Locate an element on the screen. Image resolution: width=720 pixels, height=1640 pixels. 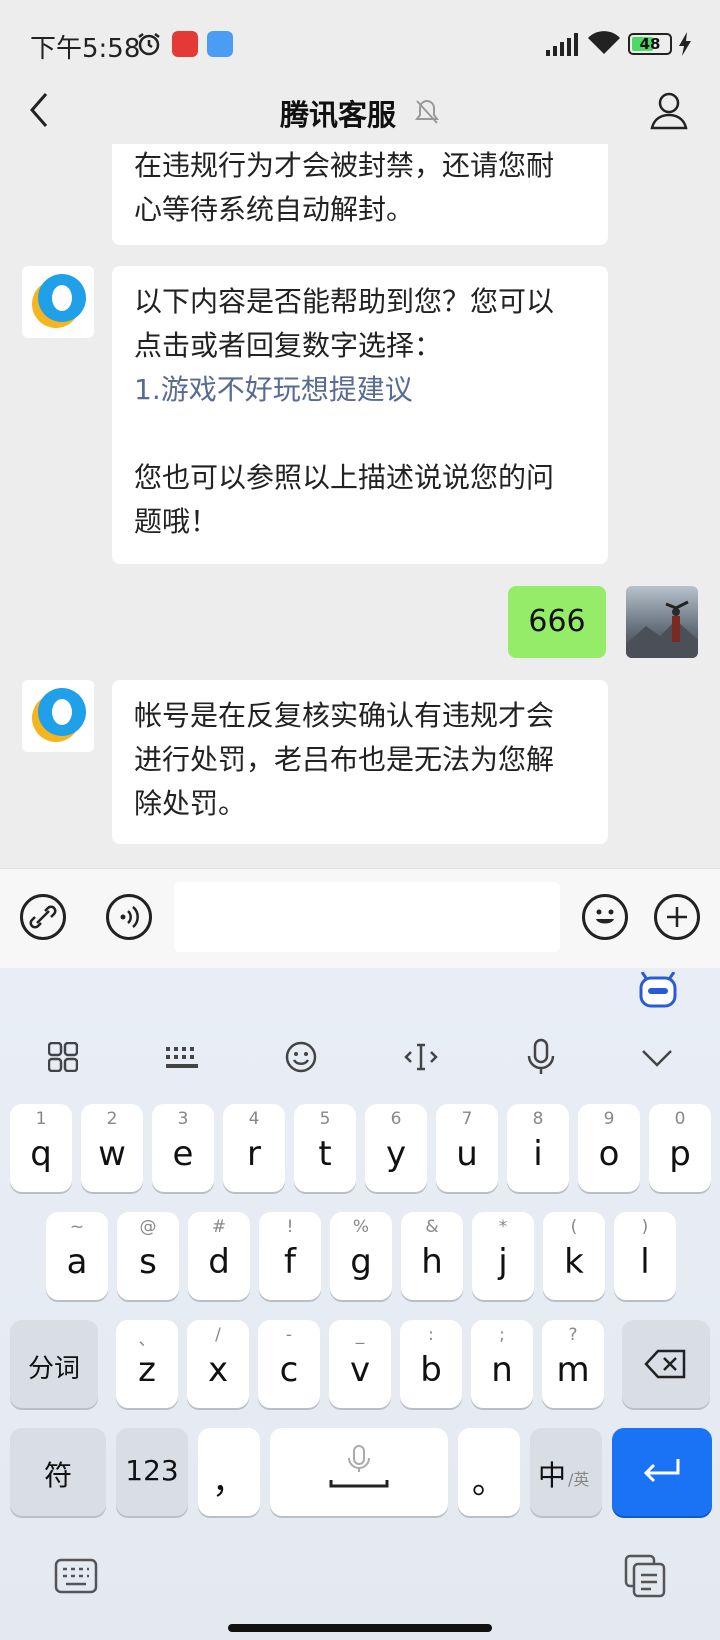
key-i: 8i is located at coordinates (538, 1148).